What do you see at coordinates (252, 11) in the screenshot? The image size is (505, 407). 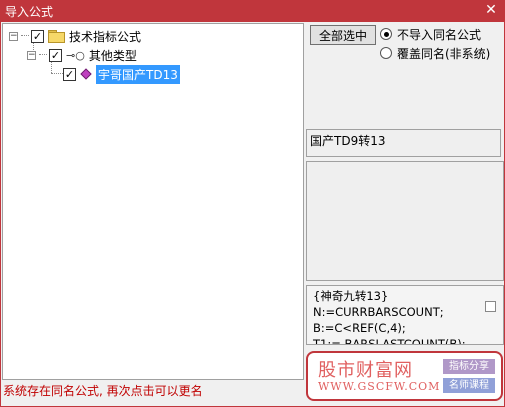 I see `title-bar: 导入公式 ✕` at bounding box center [252, 11].